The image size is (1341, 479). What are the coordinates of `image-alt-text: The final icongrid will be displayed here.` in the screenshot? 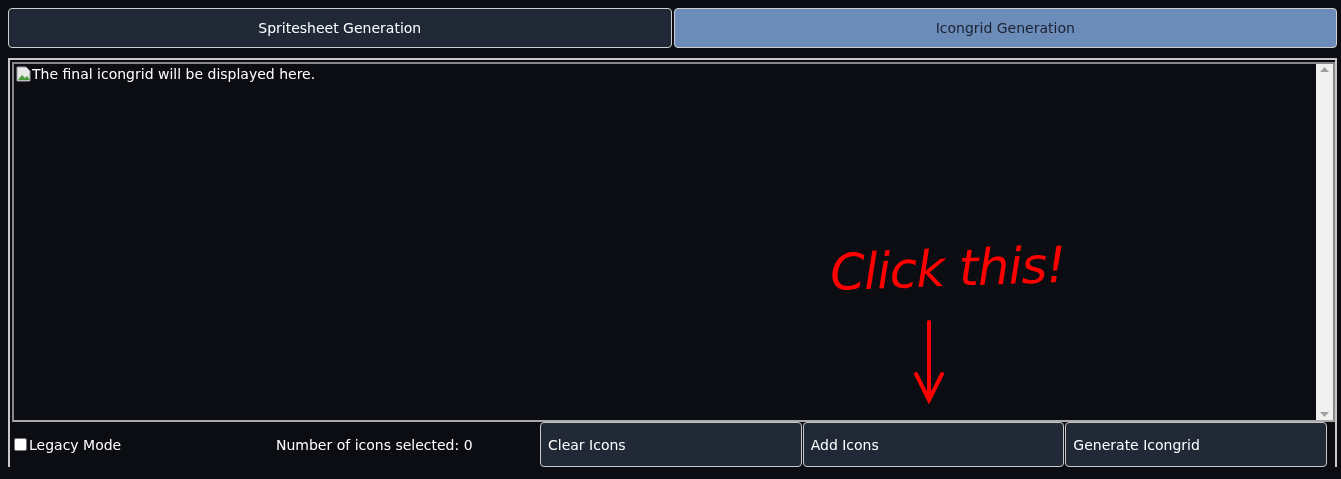 It's located at (174, 74).